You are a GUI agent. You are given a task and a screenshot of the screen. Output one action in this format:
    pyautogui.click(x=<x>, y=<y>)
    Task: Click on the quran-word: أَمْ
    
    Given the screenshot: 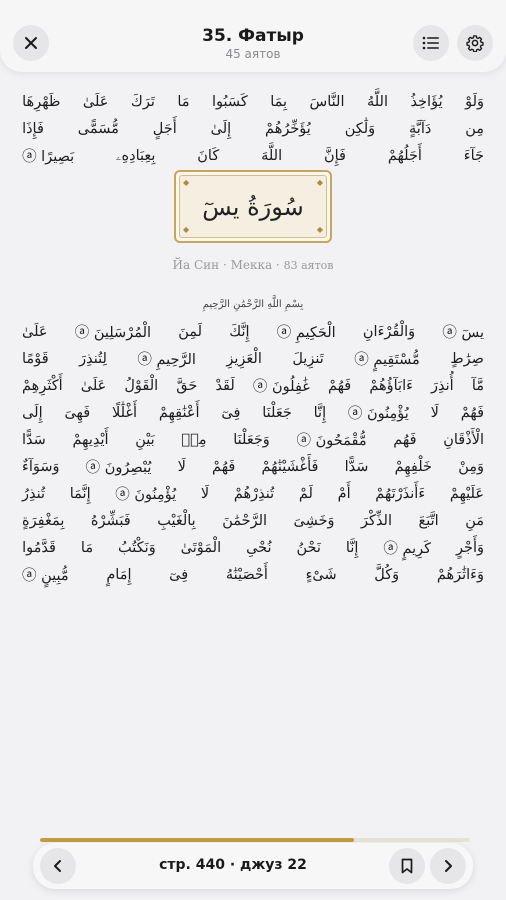 What is the action you would take?
    pyautogui.click(x=344, y=494)
    